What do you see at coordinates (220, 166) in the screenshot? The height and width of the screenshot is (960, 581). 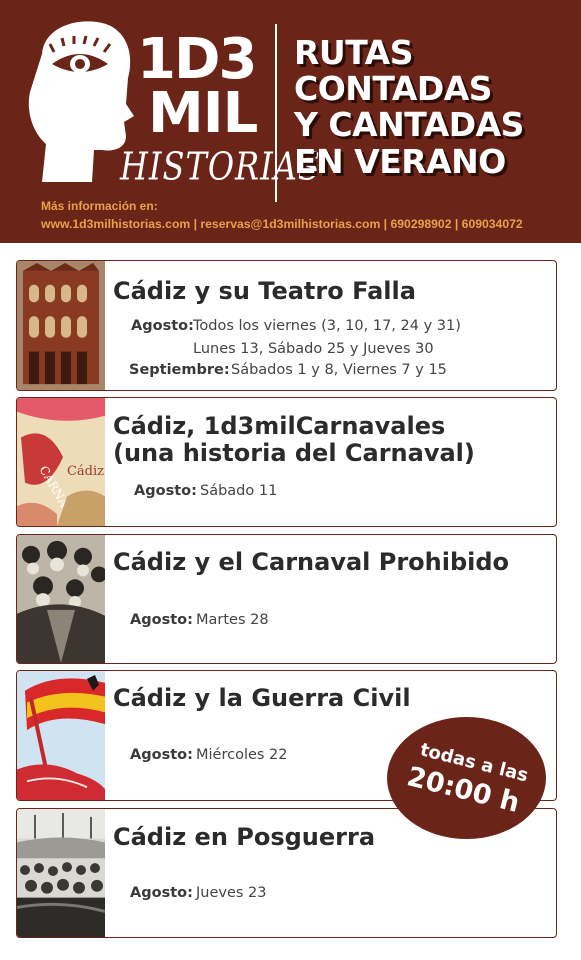 I see `brand-historias: HISTORIAS` at bounding box center [220, 166].